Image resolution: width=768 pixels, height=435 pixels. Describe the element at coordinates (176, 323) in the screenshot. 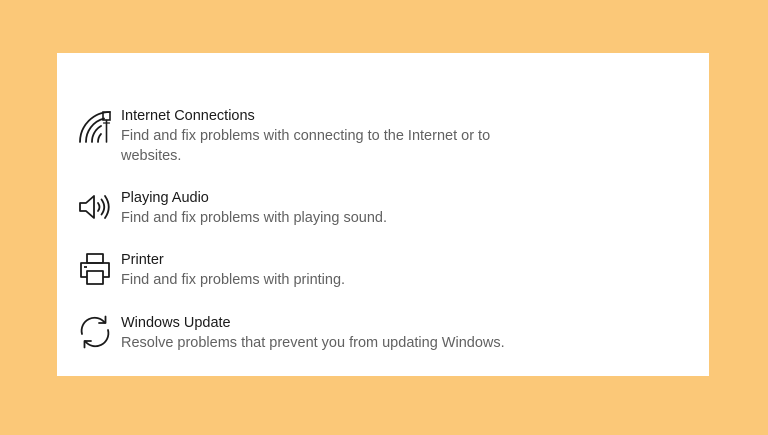

I see `troubleshooter-title: Windows Update` at that location.